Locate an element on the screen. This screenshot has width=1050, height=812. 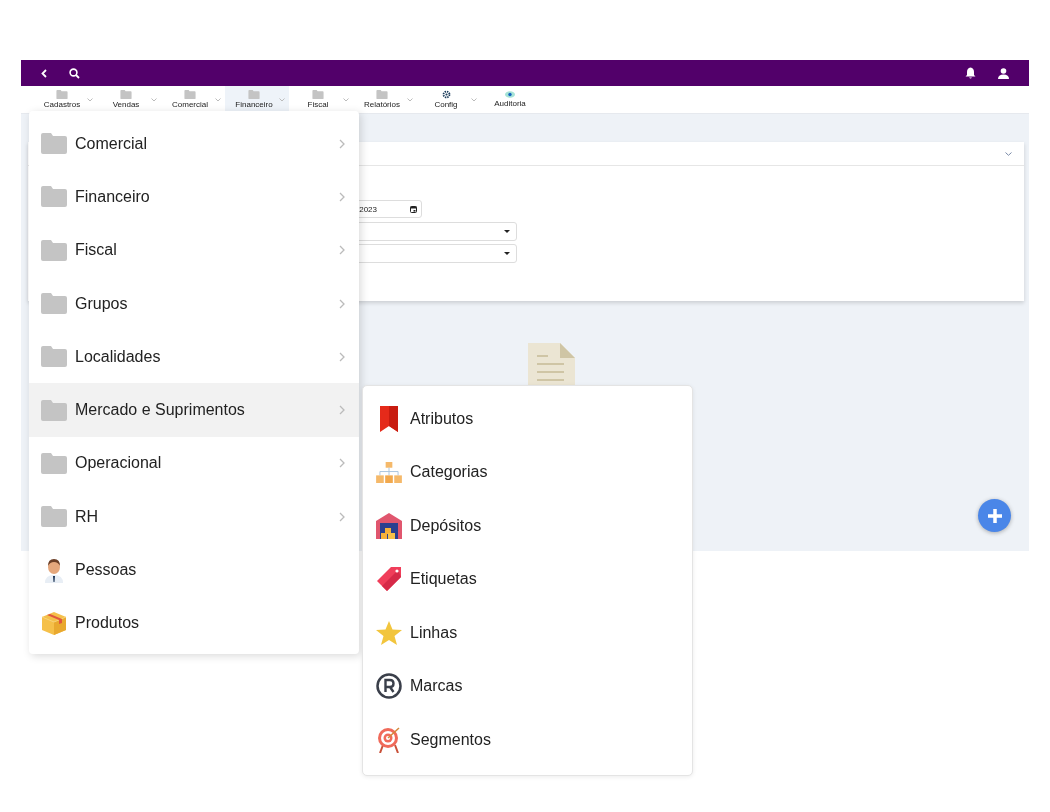
plus-icon is located at coordinates (994, 515).